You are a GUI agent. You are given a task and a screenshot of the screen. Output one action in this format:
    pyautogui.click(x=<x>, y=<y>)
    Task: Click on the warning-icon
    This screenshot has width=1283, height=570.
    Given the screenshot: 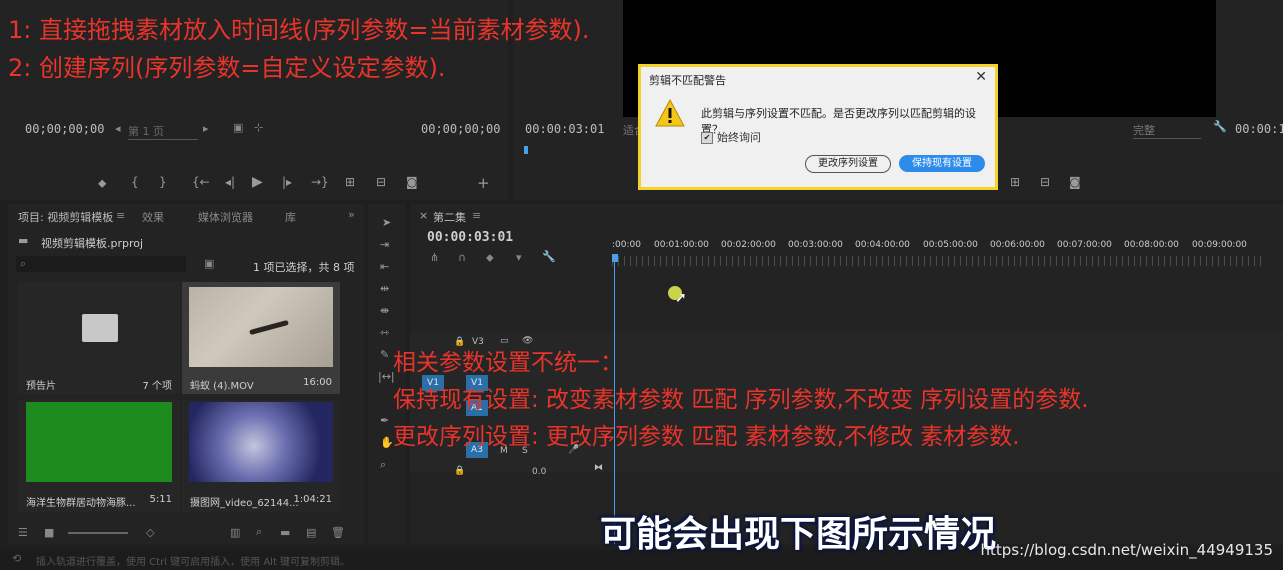 What is the action you would take?
    pyautogui.click(x=670, y=113)
    